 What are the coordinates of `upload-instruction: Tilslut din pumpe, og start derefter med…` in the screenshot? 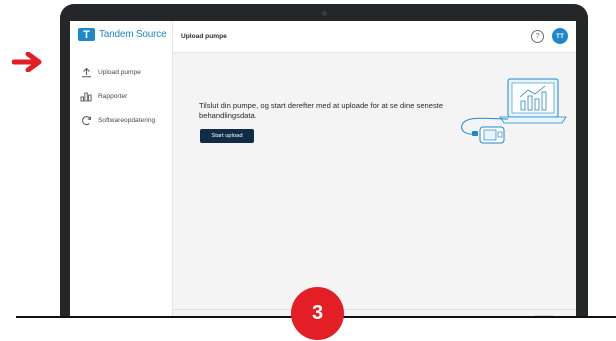 It's located at (321, 110).